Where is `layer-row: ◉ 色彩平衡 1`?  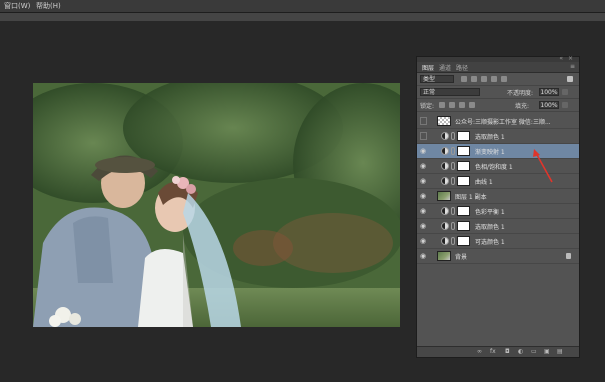 layer-row: ◉ 色彩平衡 1 is located at coordinates (498, 211).